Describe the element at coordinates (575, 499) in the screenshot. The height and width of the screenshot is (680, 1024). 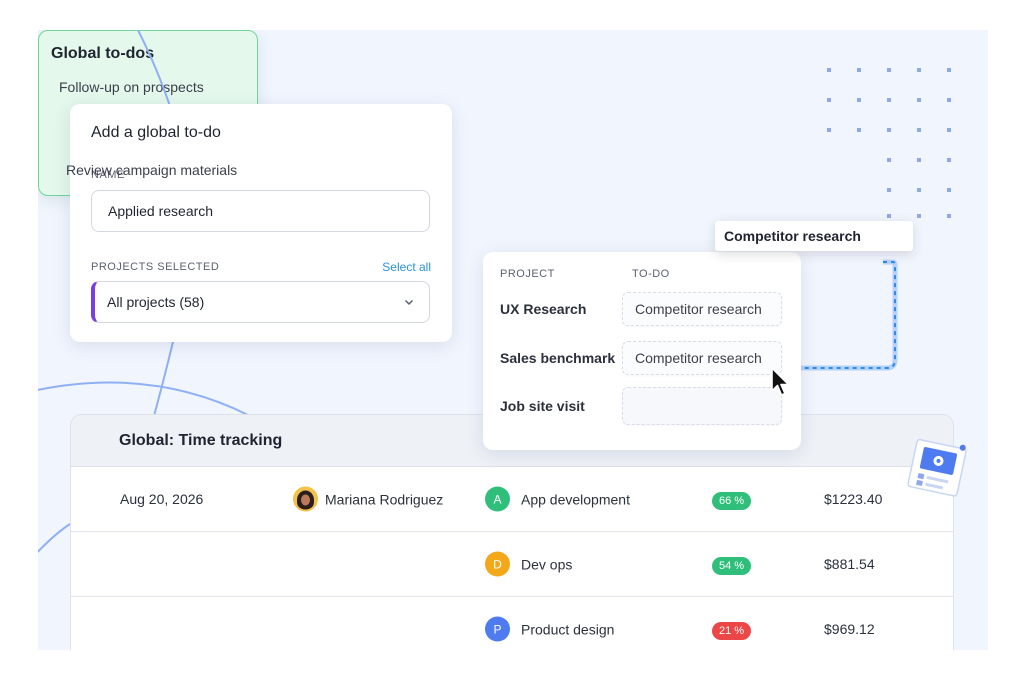
I see `project-name: App development` at that location.